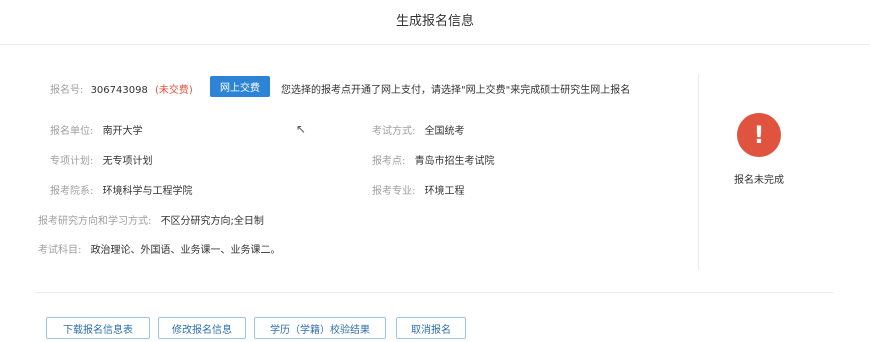 The width and height of the screenshot is (870, 342). Describe the element at coordinates (72, 131) in the screenshot. I see `unit-label: 报名单位:` at that location.